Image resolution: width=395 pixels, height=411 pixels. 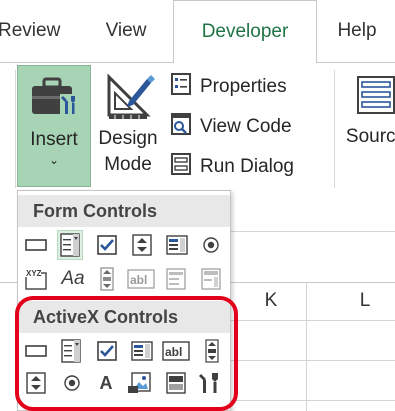 What do you see at coordinates (177, 245) in the screenshot?
I see `form-list-box-icon` at bounding box center [177, 245].